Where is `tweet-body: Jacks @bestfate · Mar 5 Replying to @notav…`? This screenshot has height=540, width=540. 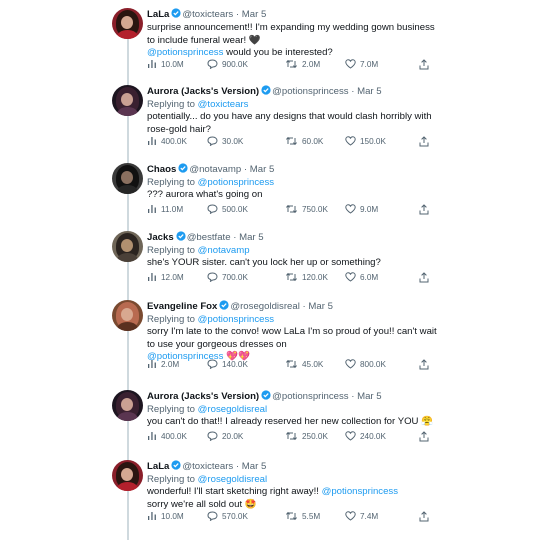 tweet-body: Jacks @bestfate · Mar 5 Replying to @notav… is located at coordinates (292, 250).